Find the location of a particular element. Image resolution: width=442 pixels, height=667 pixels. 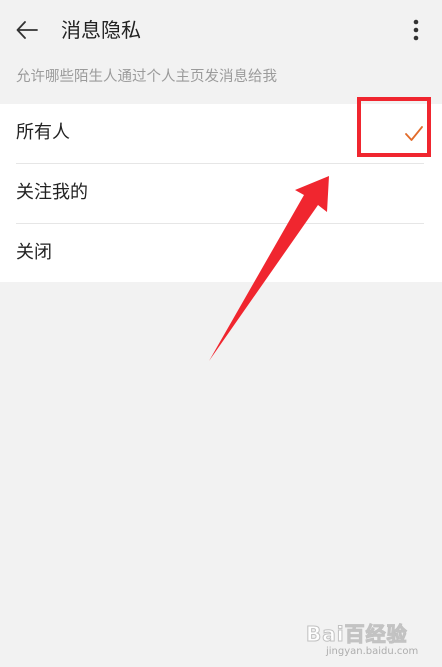

option-label: 关闭 is located at coordinates (34, 252).